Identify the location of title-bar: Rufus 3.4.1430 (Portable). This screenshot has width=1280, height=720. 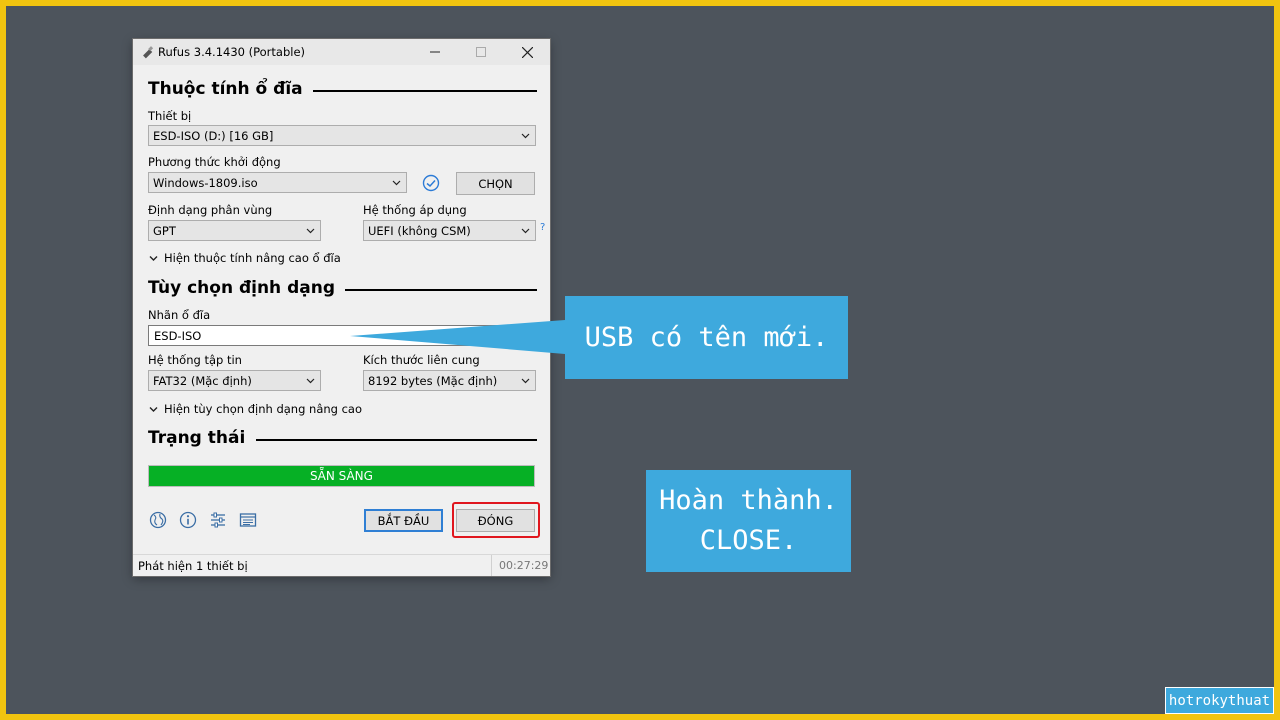
(341, 52).